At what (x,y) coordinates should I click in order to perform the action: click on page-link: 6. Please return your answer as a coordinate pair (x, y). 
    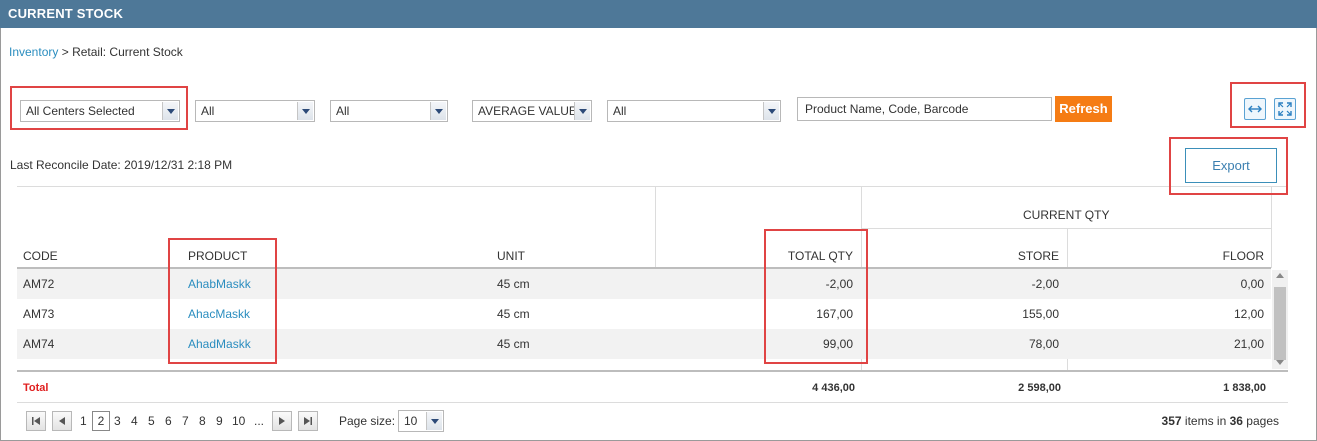
    Looking at the image, I should click on (168, 421).